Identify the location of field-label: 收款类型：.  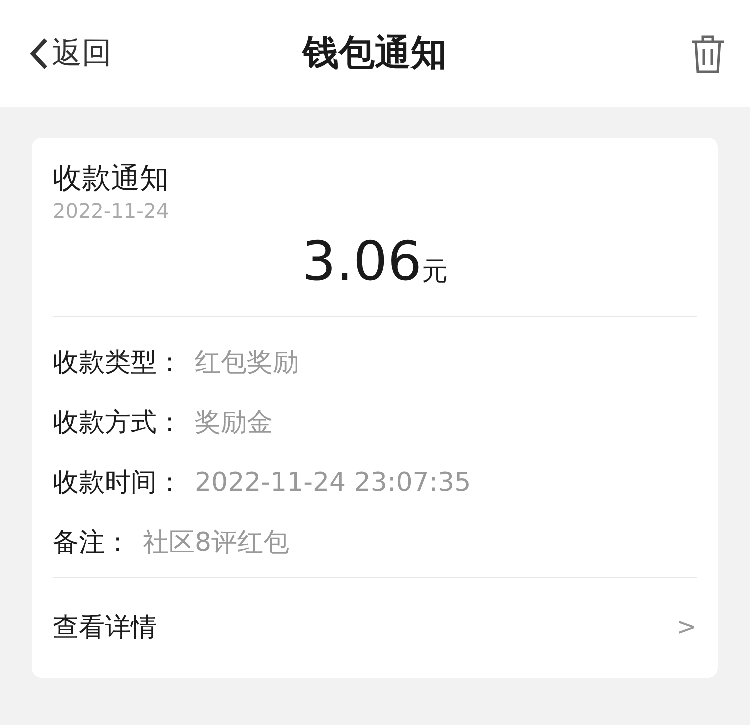
(118, 363).